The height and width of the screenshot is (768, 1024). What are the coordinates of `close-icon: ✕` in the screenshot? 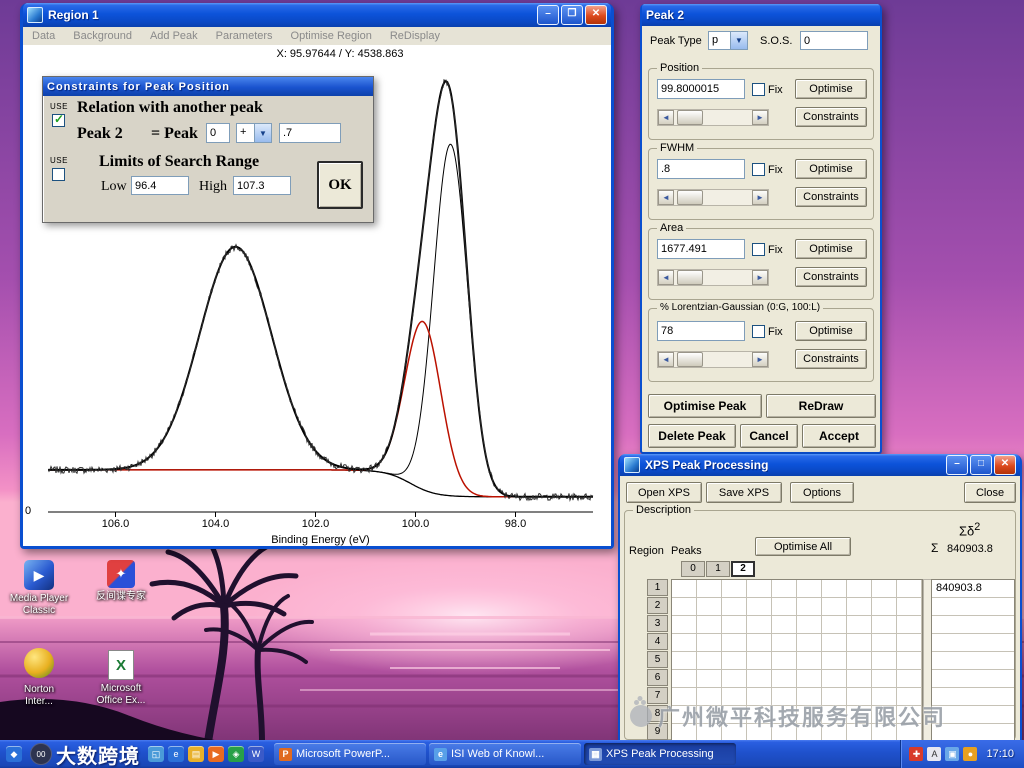 It's located at (1005, 465).